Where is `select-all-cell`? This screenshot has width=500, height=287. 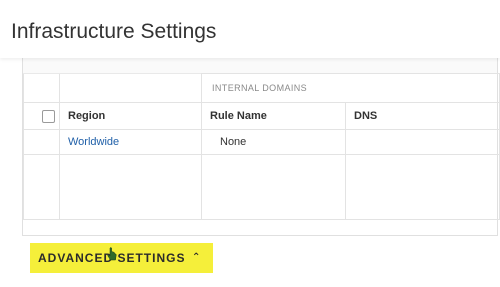 select-all-cell is located at coordinates (41, 116).